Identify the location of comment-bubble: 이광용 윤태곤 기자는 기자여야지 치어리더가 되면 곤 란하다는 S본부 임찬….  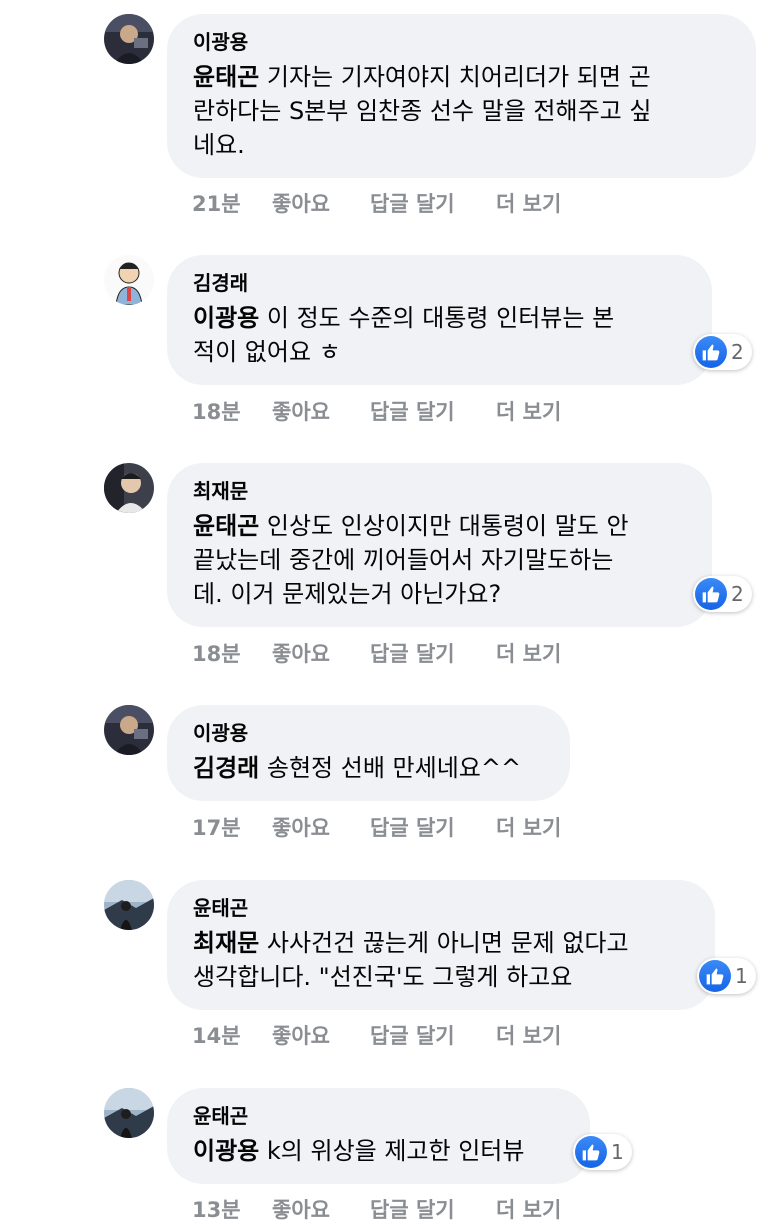
(461, 96).